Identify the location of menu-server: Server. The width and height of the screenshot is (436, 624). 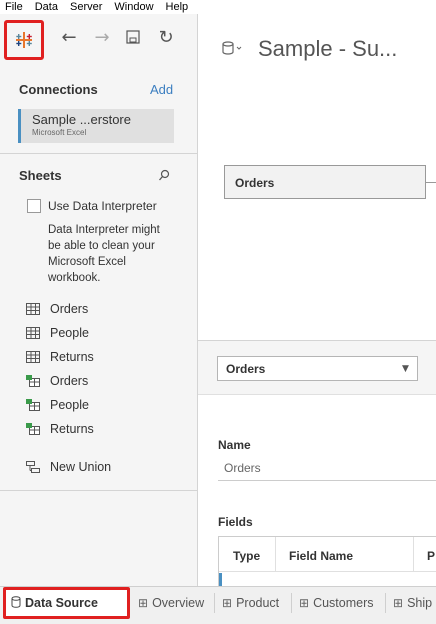
(83, 7).